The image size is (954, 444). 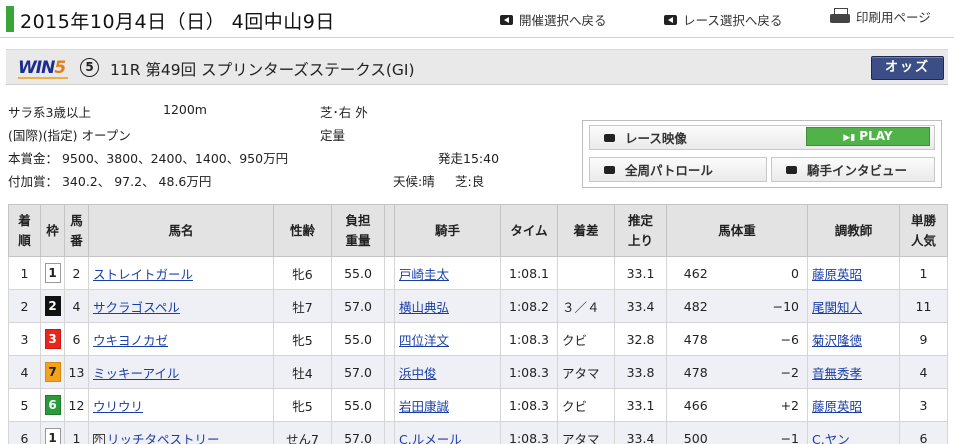 What do you see at coordinates (302, 306) in the screenshot?
I see `sexage-cell: 牡7` at bounding box center [302, 306].